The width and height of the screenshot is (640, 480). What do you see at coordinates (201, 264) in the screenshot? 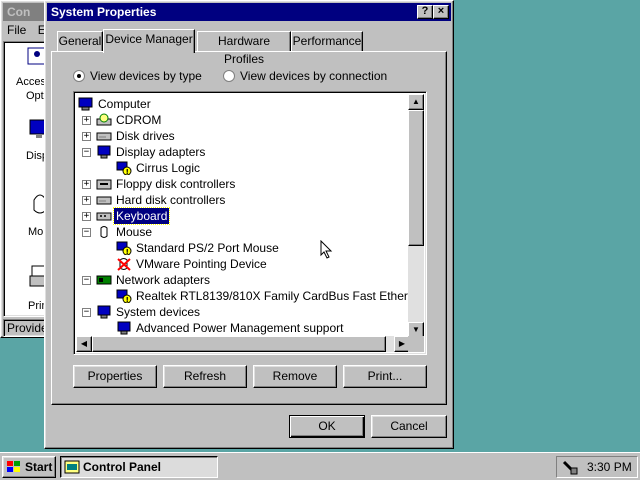
I see `tree-item-label: VMware Pointing Device` at bounding box center [201, 264].